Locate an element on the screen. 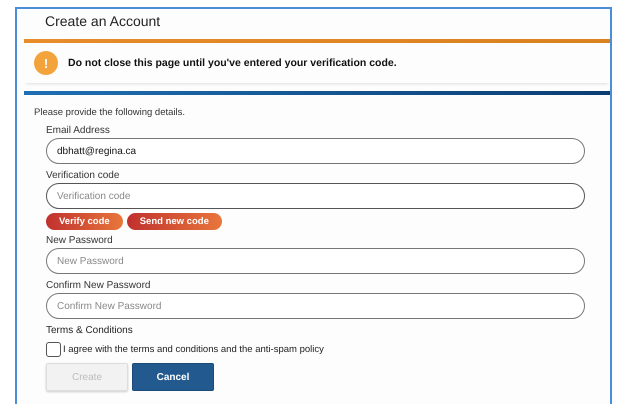  field-label: Email Address is located at coordinates (78, 130).